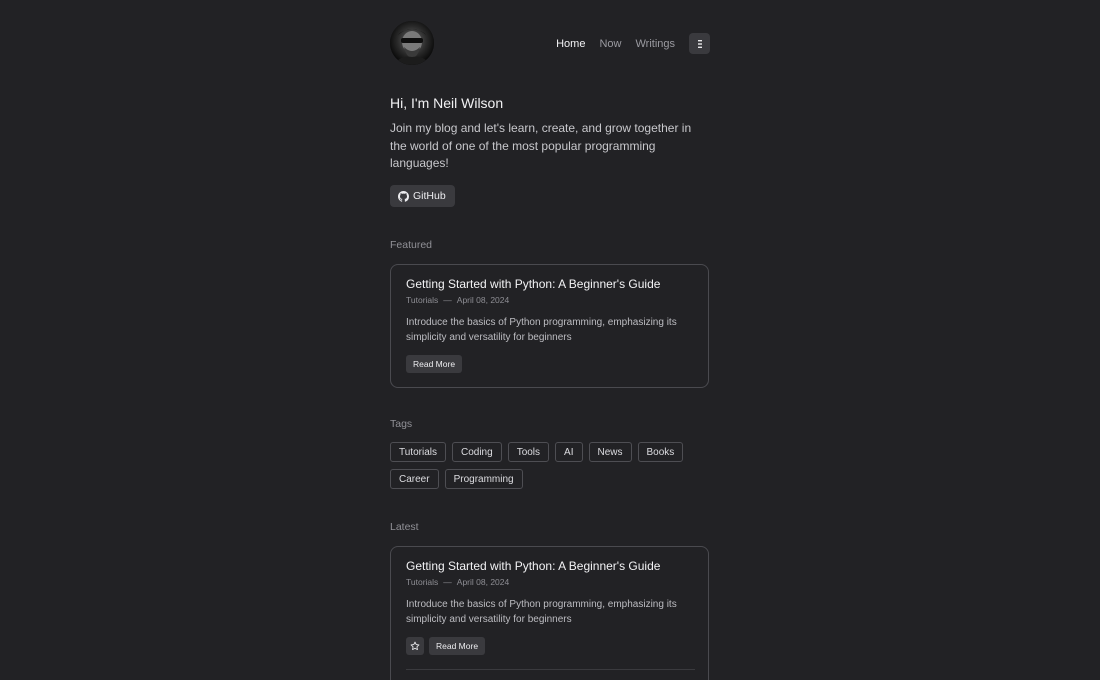  What do you see at coordinates (655, 44) in the screenshot?
I see `nav-writings: Writings` at bounding box center [655, 44].